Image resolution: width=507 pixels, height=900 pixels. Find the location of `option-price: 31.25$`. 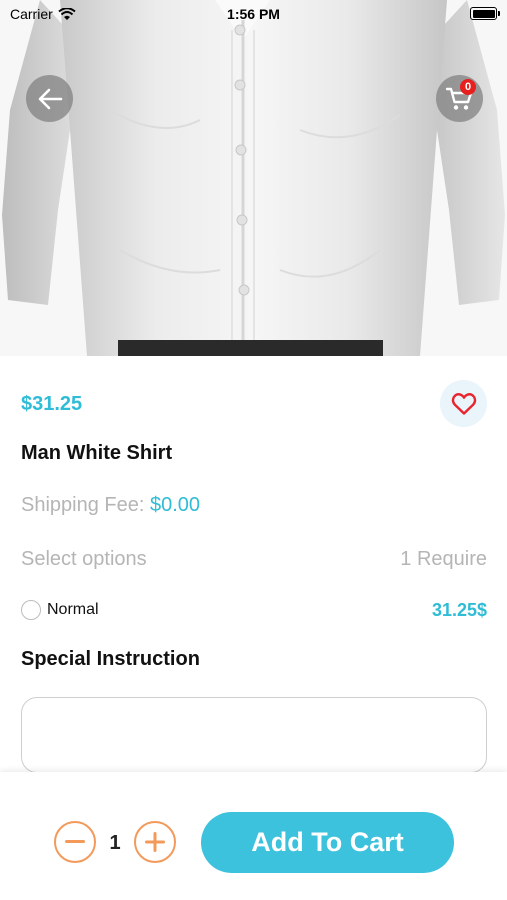

option-price: 31.25$ is located at coordinates (459, 610).